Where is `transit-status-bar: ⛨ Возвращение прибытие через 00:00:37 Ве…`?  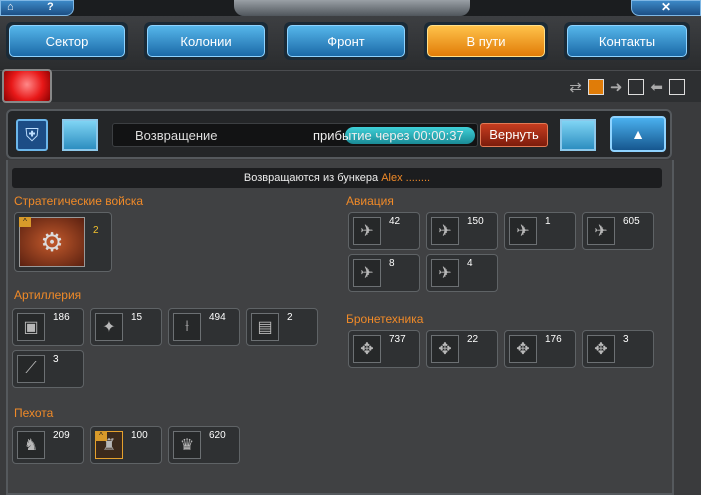 transit-status-bar: ⛨ Возвращение прибытие через 00:00:37 Ве… is located at coordinates (339, 134).